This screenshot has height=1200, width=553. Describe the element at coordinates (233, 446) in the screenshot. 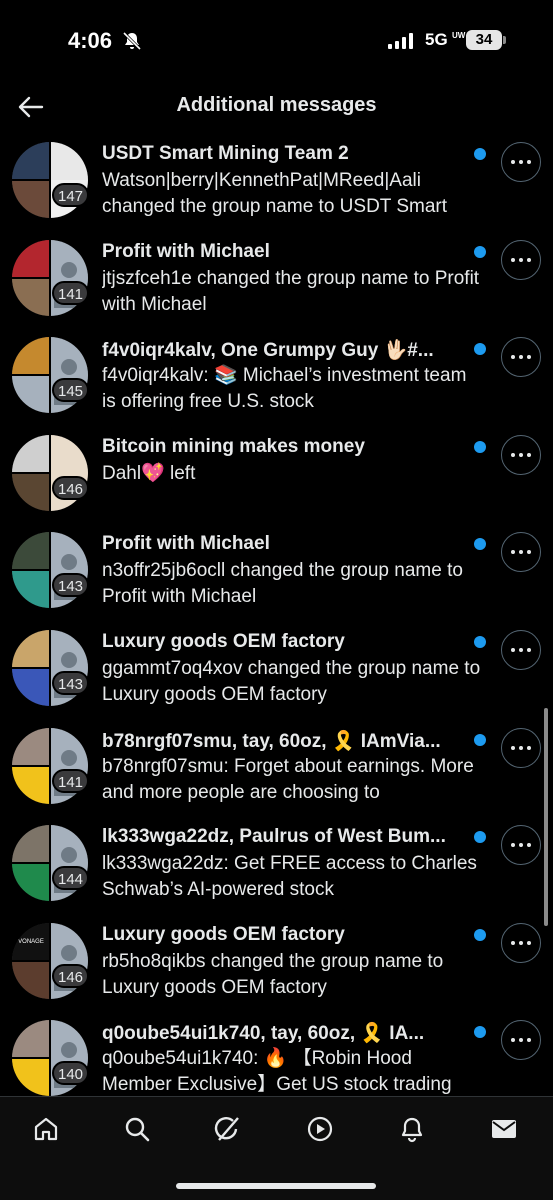

I see `conversation-title: Bitcoin mining makes money` at that location.